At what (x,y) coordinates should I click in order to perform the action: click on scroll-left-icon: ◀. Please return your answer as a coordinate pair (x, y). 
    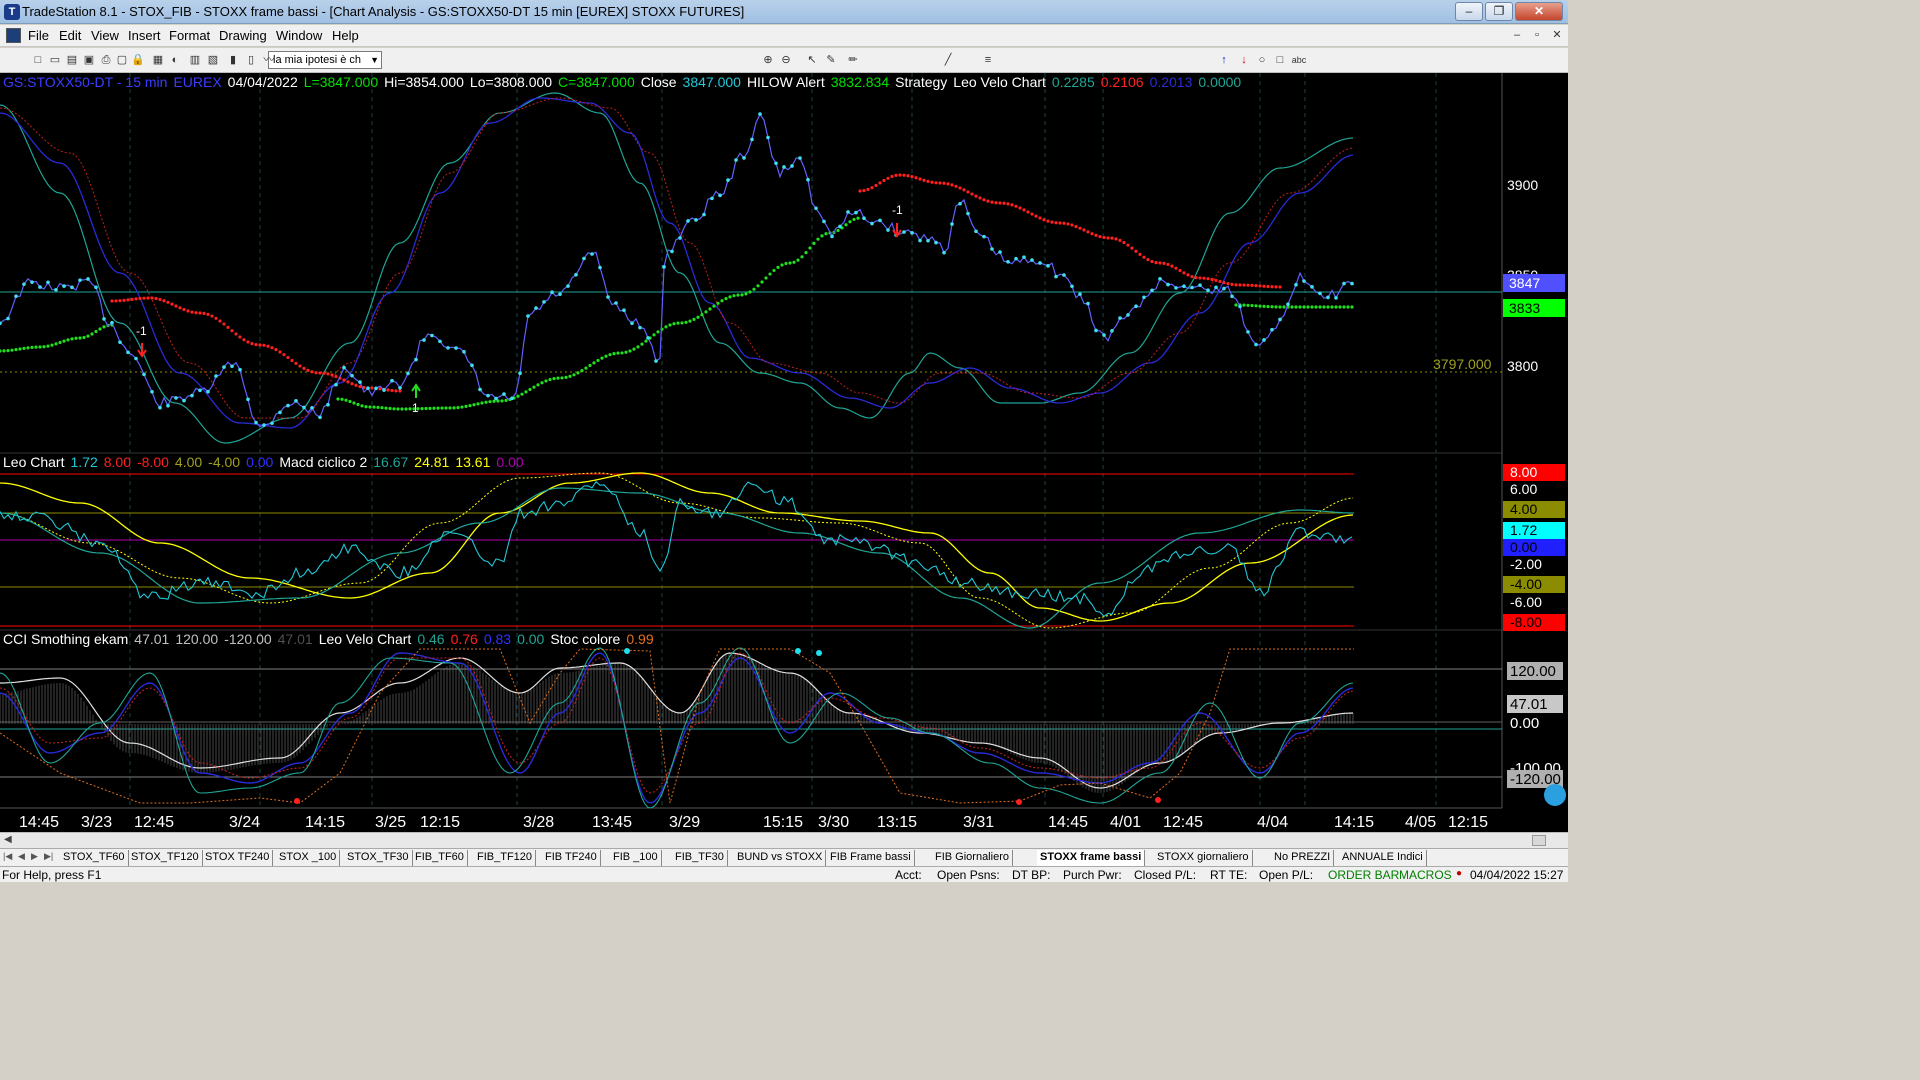
    Looking at the image, I should click on (8, 839).